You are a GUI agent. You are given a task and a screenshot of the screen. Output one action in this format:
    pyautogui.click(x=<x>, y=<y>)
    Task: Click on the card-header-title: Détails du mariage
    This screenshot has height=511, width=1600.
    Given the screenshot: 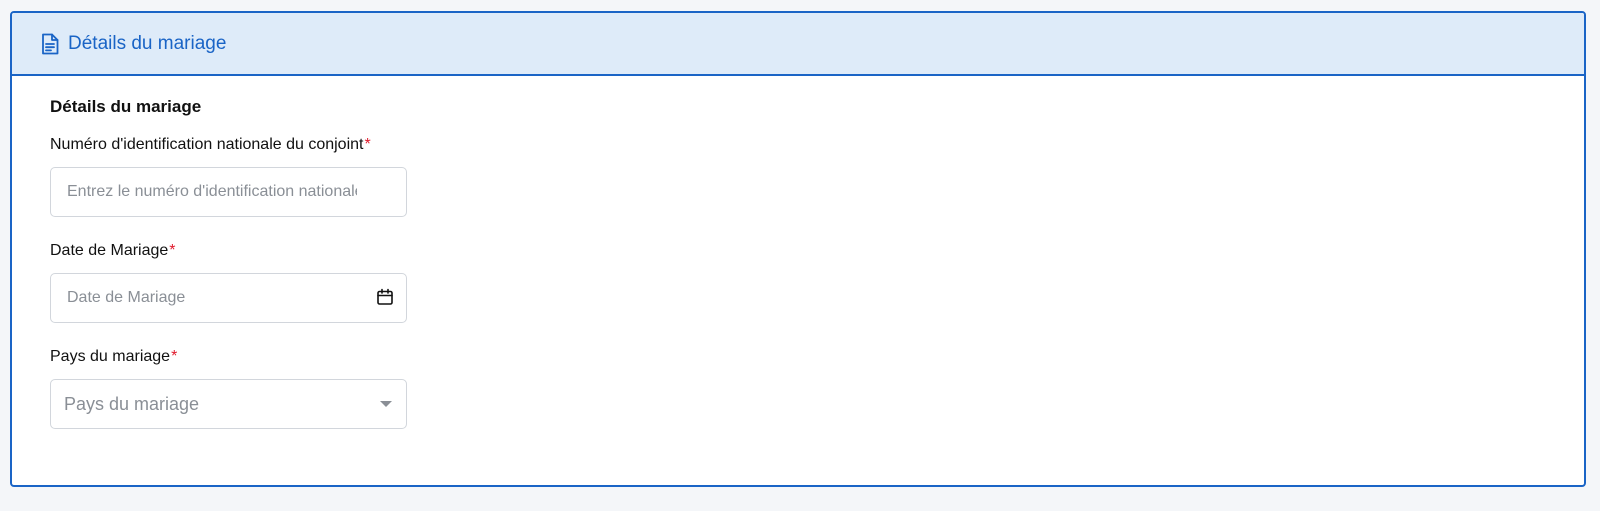 What is the action you would take?
    pyautogui.click(x=147, y=43)
    